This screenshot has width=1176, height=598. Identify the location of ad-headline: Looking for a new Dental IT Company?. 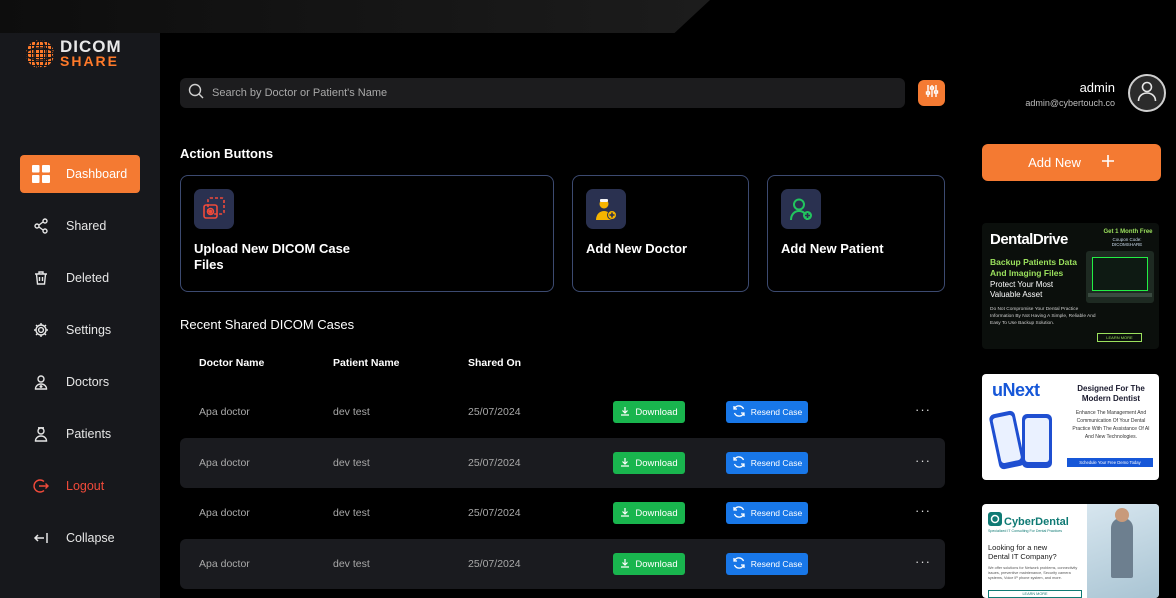
(1022, 552).